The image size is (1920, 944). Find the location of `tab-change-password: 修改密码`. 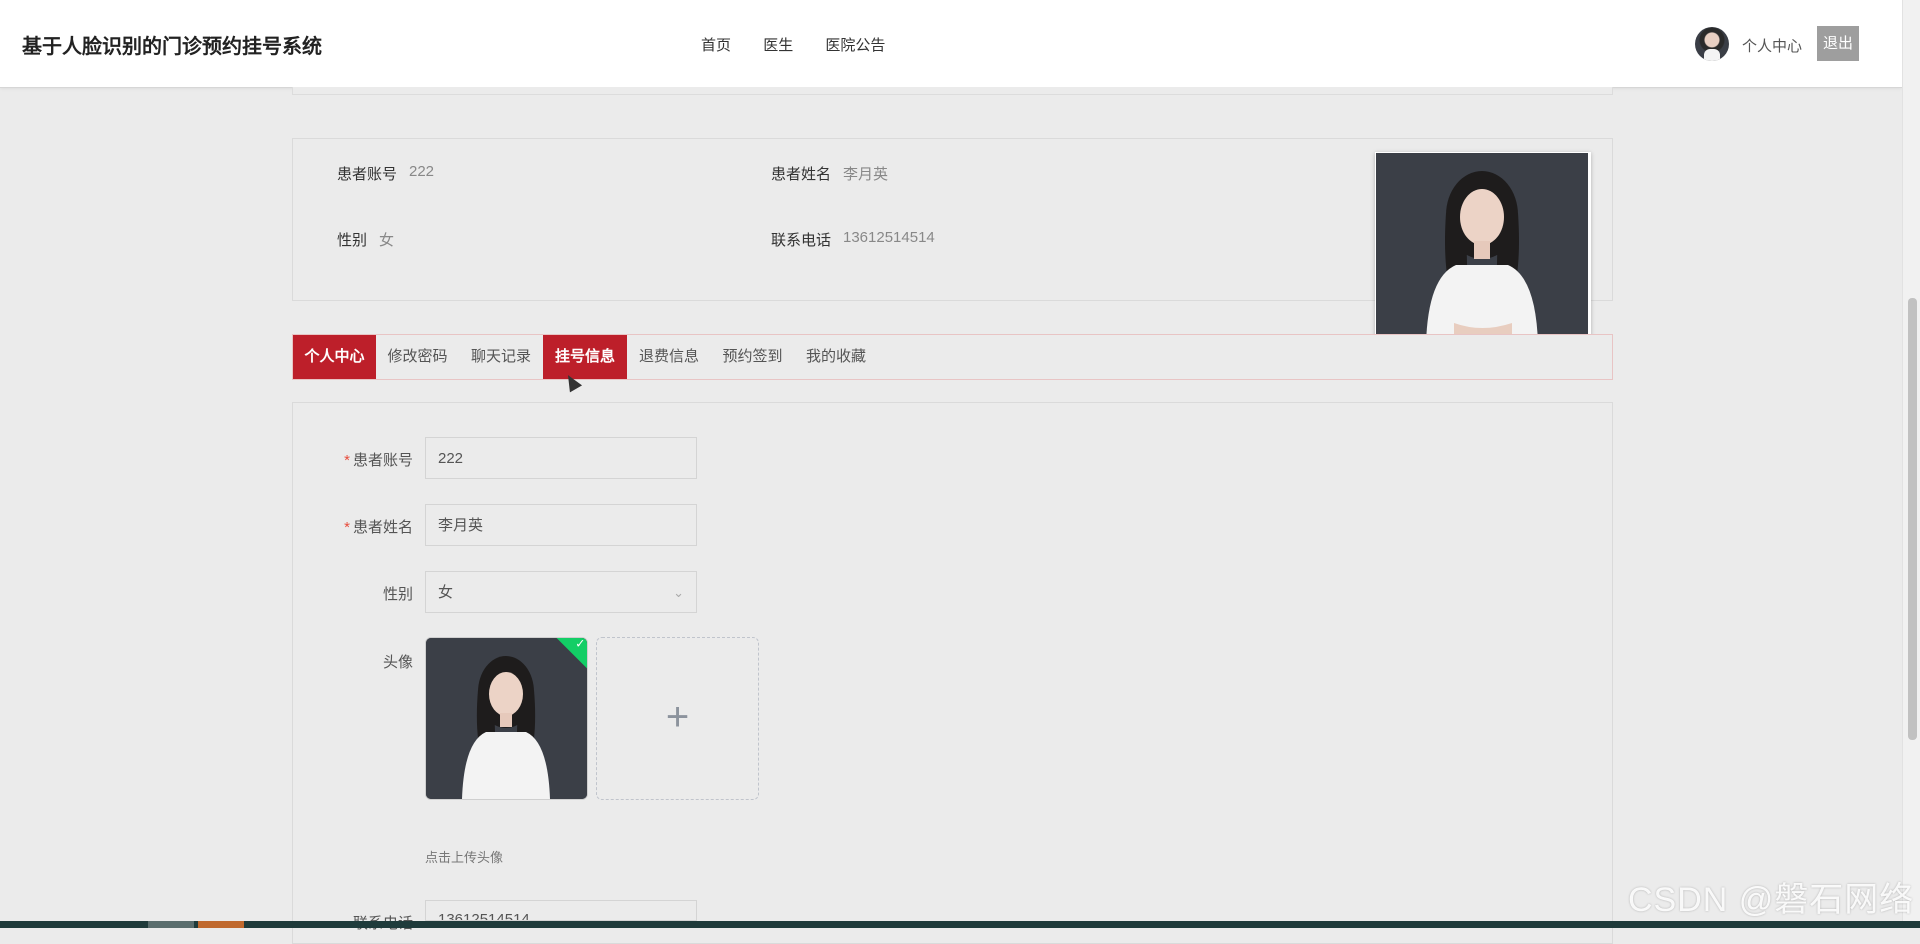

tab-change-password: 修改密码 is located at coordinates (417, 357).